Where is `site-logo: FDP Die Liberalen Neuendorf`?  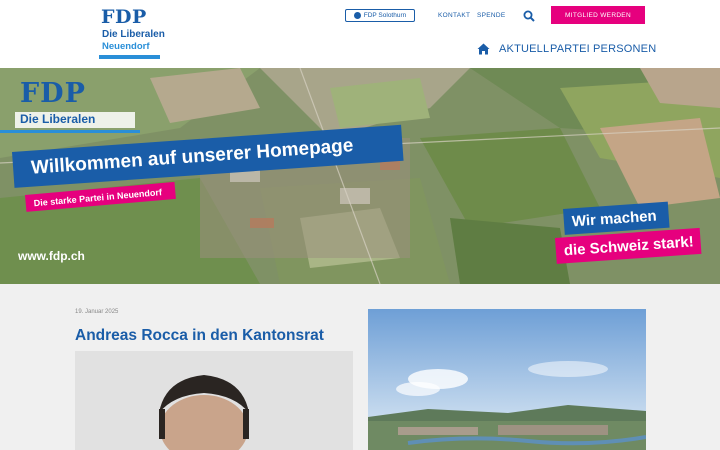
site-logo: FDP Die Liberalen Neuendorf is located at coordinates (132, 33).